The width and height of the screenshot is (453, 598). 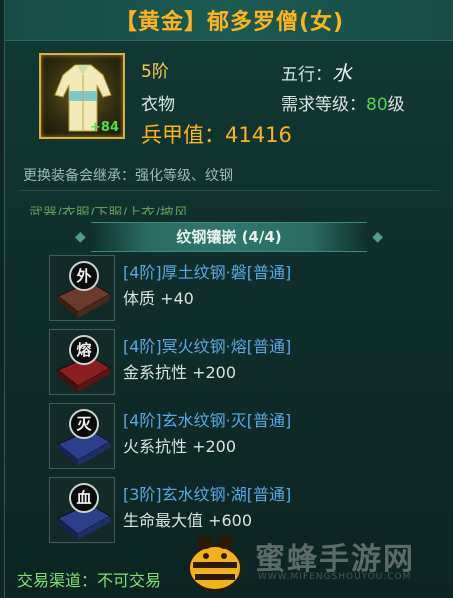 I want to click on gem-icon: 灭, so click(x=82, y=436).